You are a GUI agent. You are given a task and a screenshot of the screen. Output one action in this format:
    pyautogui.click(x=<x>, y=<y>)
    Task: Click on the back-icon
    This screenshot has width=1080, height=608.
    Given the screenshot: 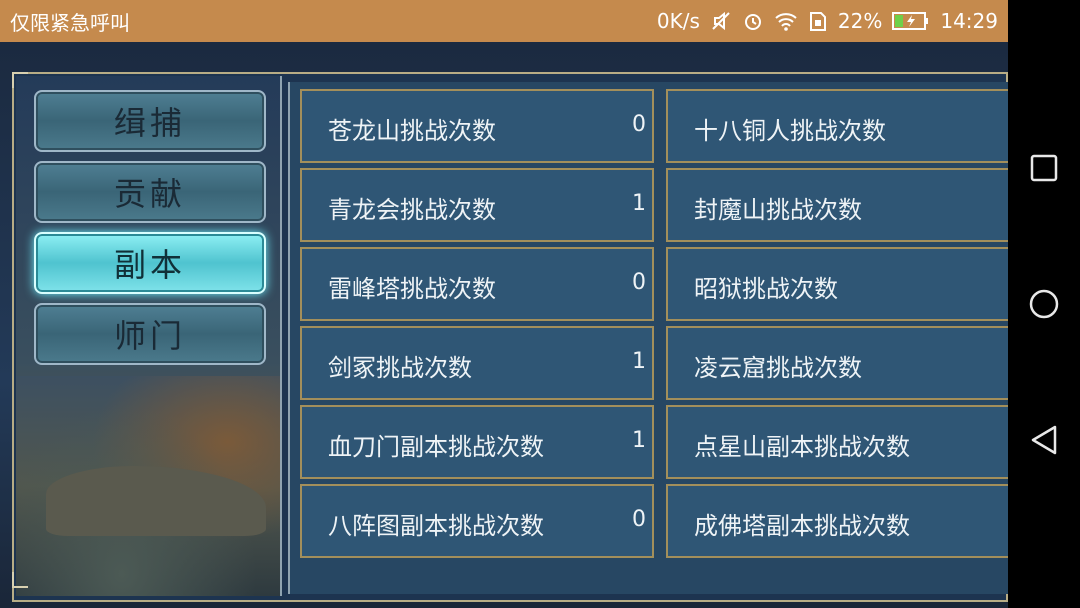 What is the action you would take?
    pyautogui.click(x=1044, y=440)
    